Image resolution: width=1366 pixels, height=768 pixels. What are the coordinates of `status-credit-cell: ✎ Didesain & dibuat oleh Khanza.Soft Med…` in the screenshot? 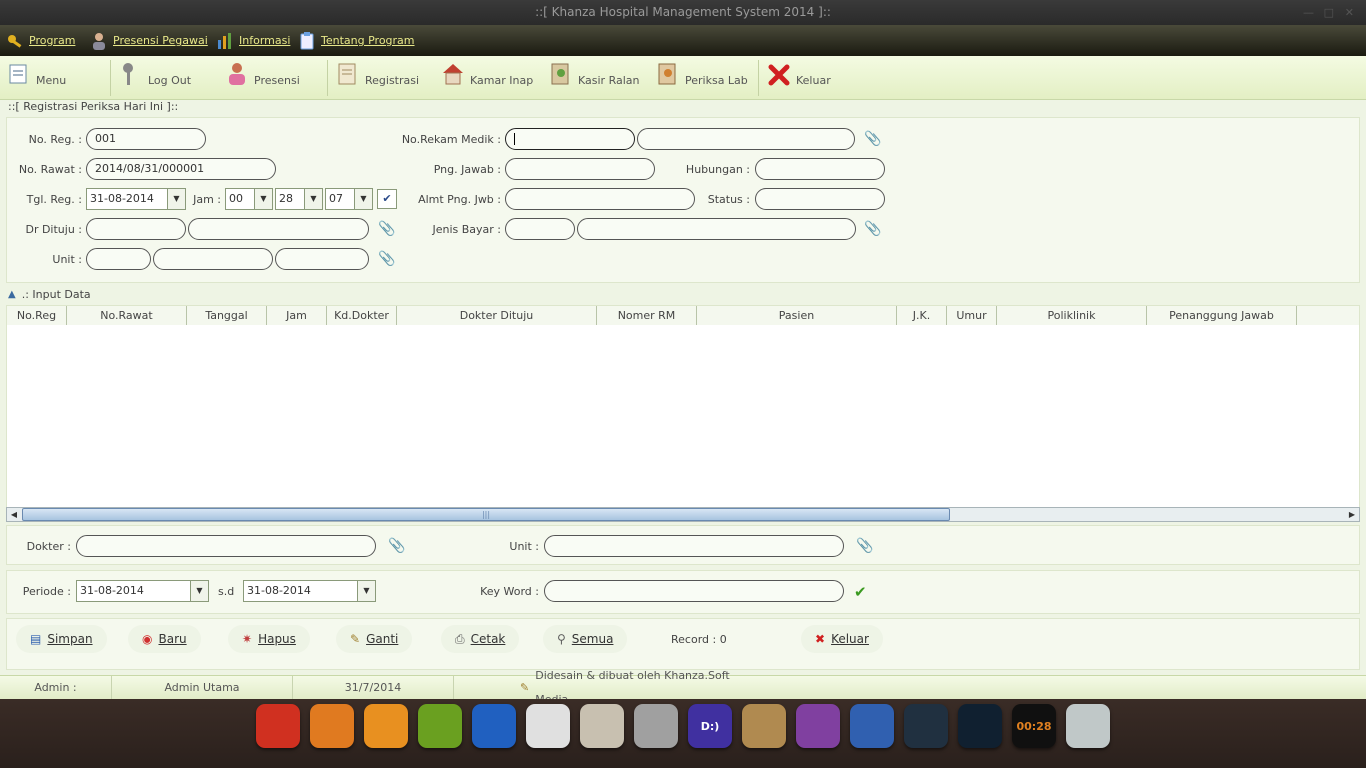 It's located at (640, 687).